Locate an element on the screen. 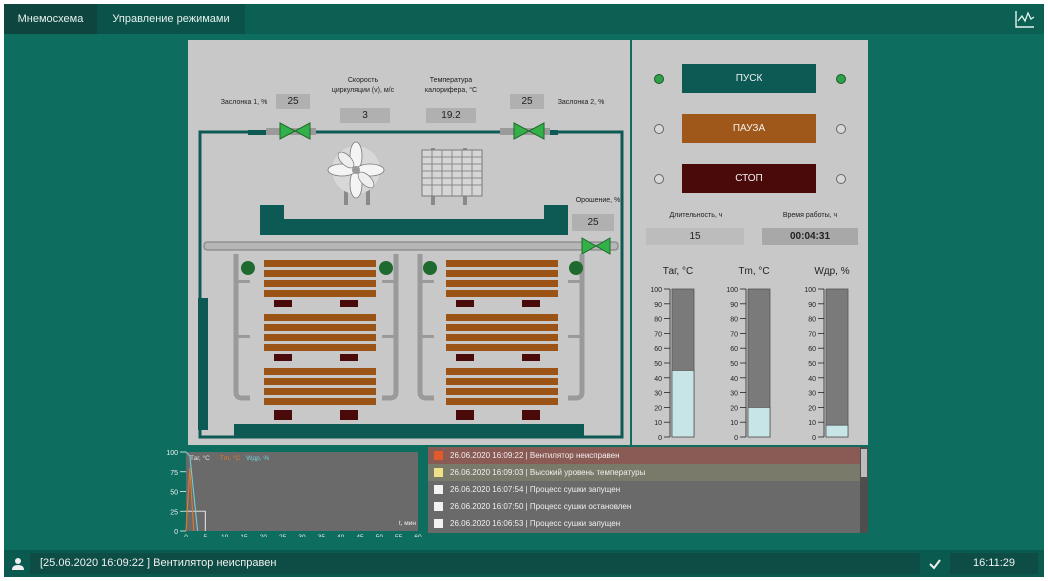 The width and height of the screenshot is (1048, 581). tab-mode-control: Управление режимами is located at coordinates (171, 19).